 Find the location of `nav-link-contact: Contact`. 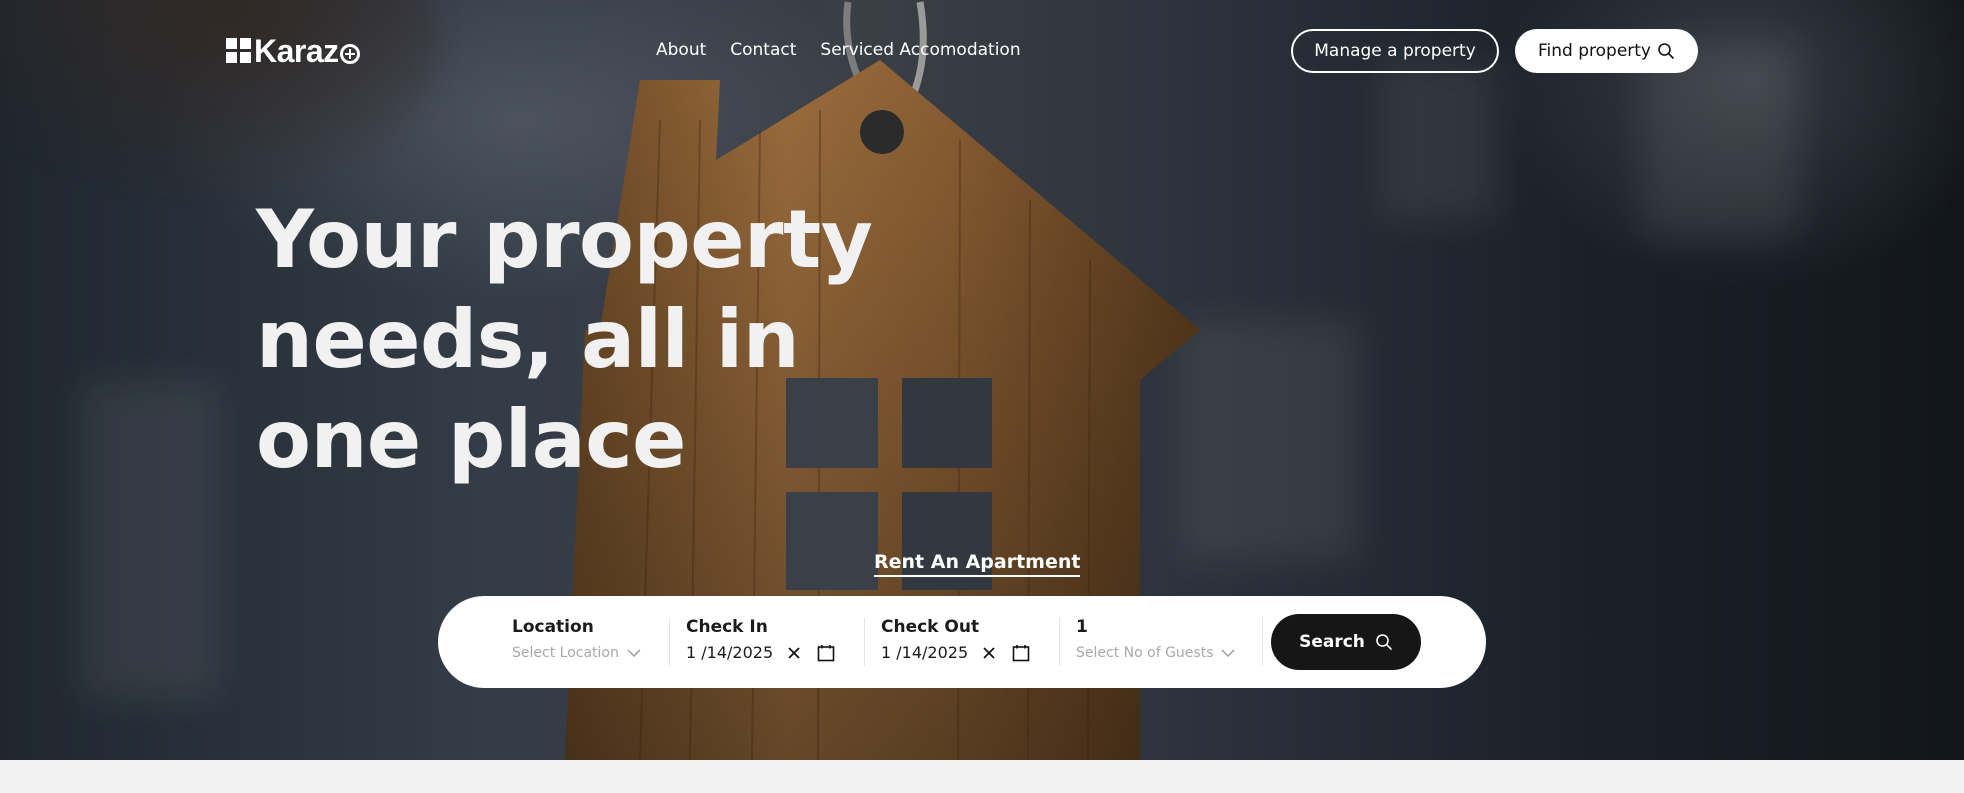

nav-link-contact: Contact is located at coordinates (763, 50).